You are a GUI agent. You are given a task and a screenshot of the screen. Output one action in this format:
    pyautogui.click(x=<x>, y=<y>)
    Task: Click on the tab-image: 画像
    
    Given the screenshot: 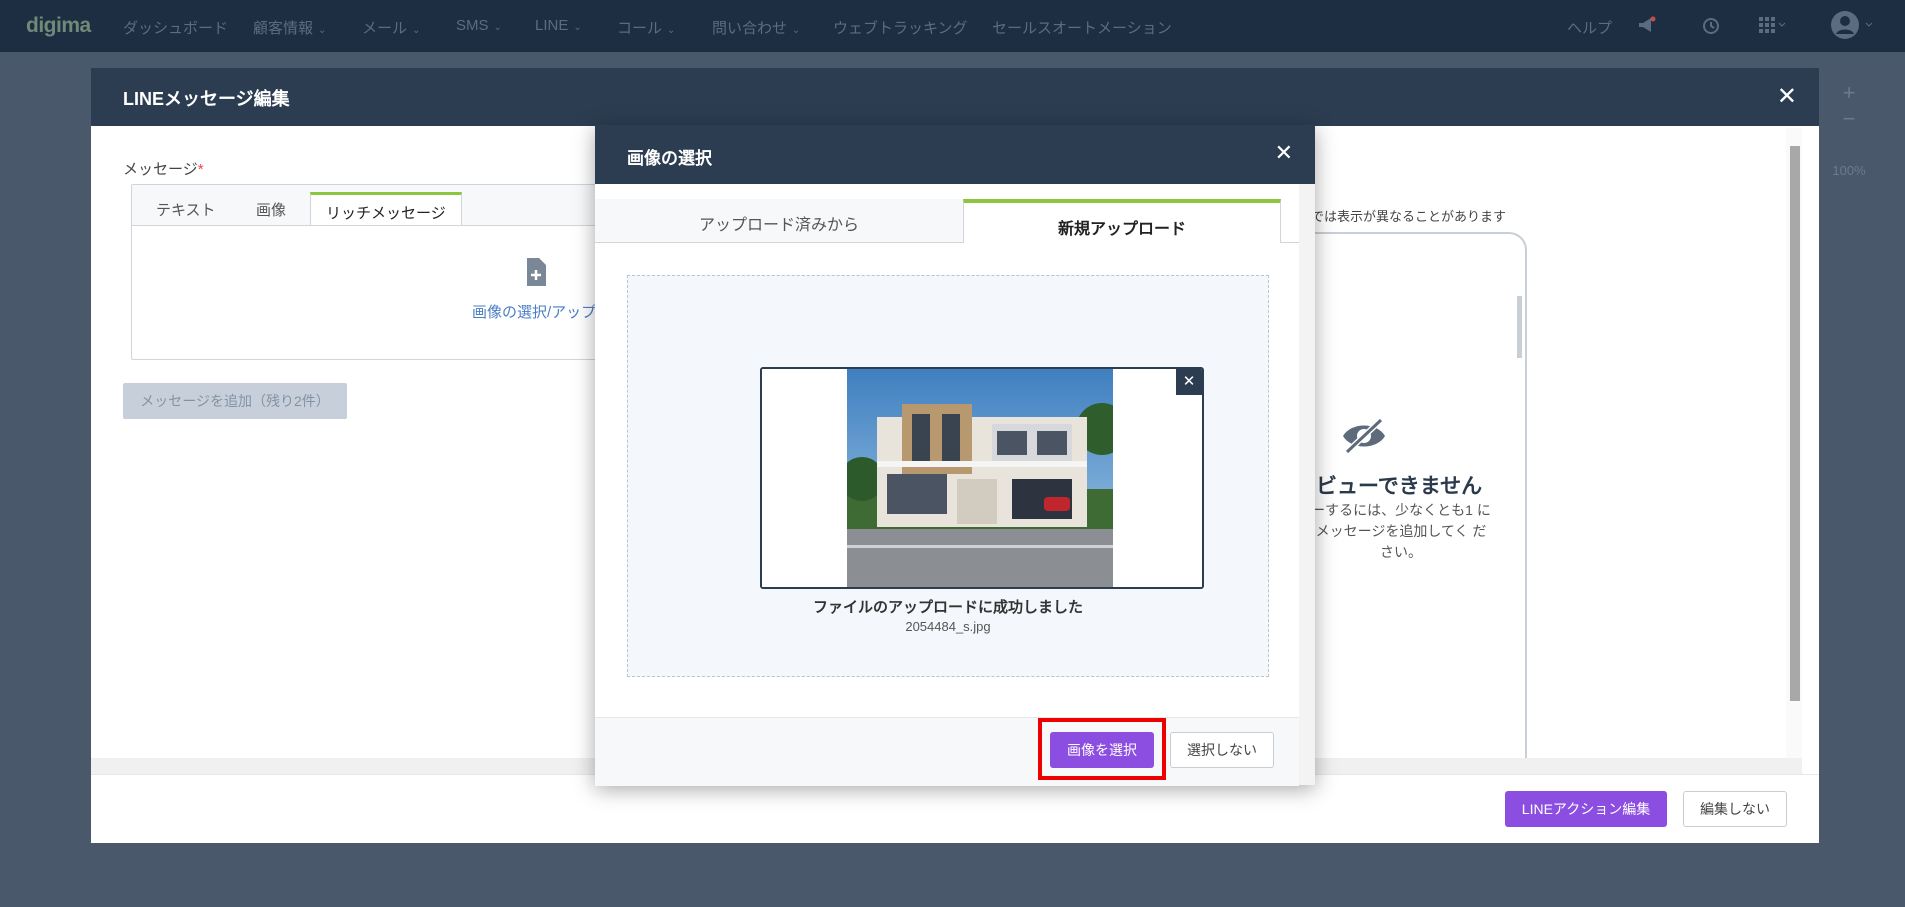 What is the action you would take?
    pyautogui.click(x=271, y=209)
    